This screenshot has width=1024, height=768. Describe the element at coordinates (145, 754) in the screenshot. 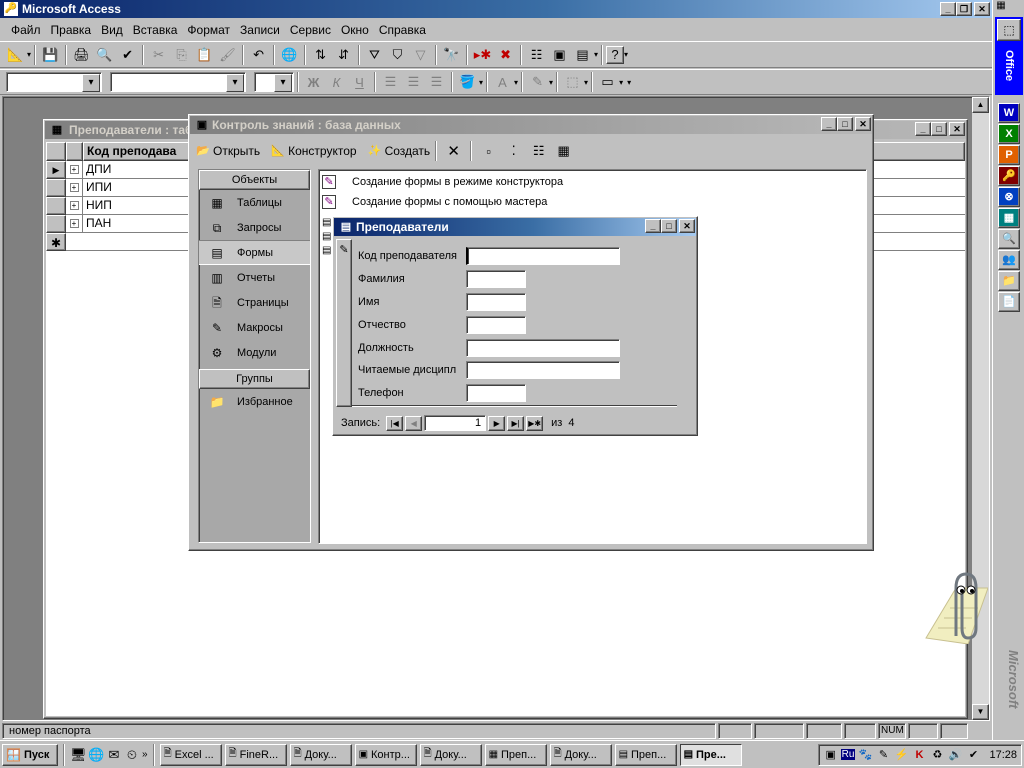

I see `quick-launch-more-icon: »` at that location.